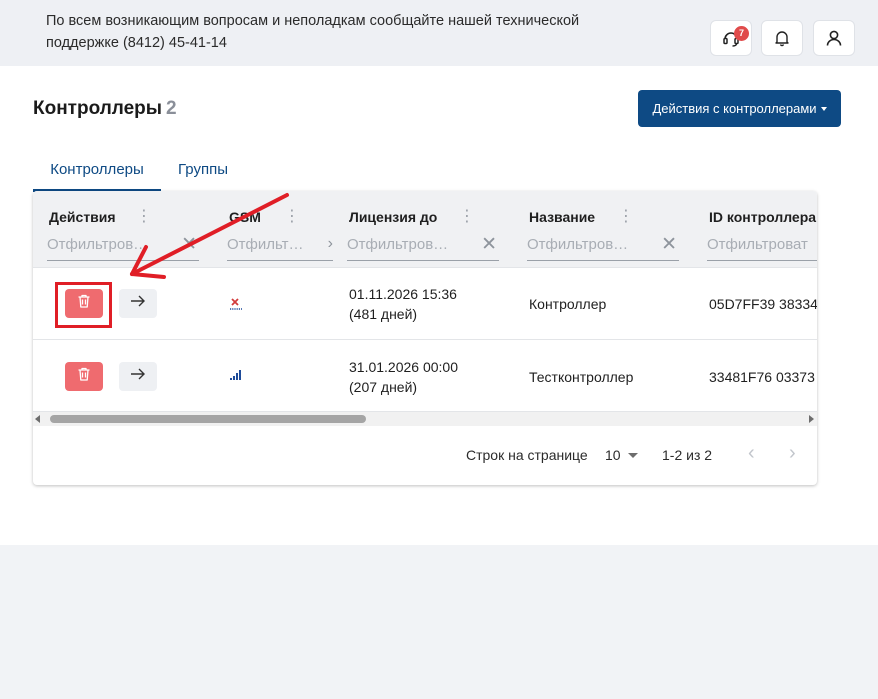  Describe the element at coordinates (762, 217) in the screenshot. I see `column-header-controller-id: ID контроллера` at that location.